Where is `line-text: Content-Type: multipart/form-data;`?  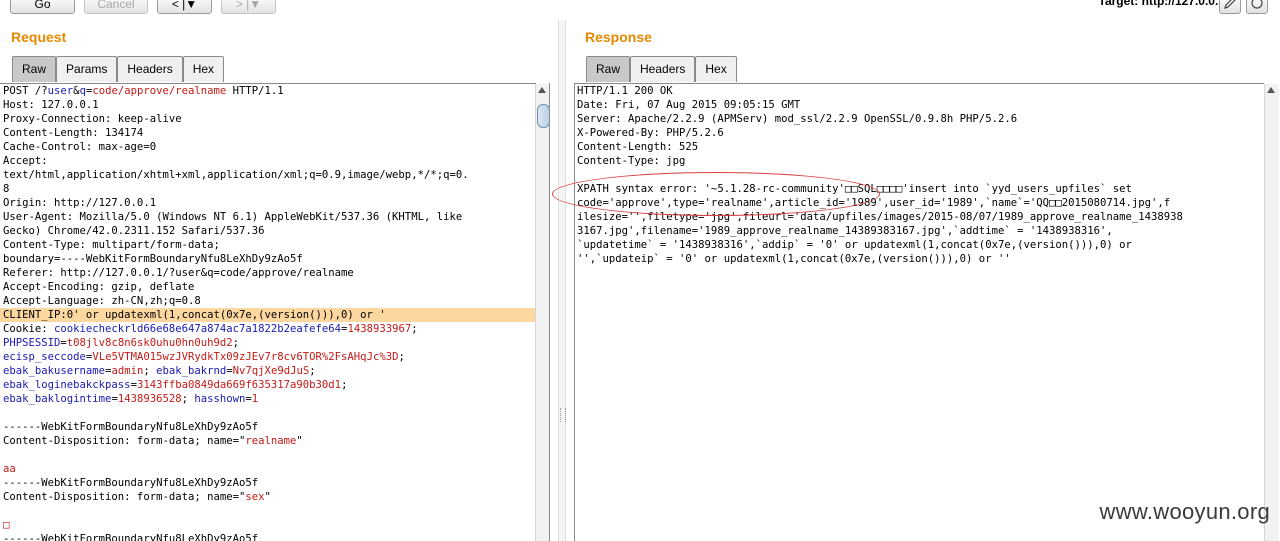
line-text: Content-Type: multipart/form-data; is located at coordinates (111, 245).